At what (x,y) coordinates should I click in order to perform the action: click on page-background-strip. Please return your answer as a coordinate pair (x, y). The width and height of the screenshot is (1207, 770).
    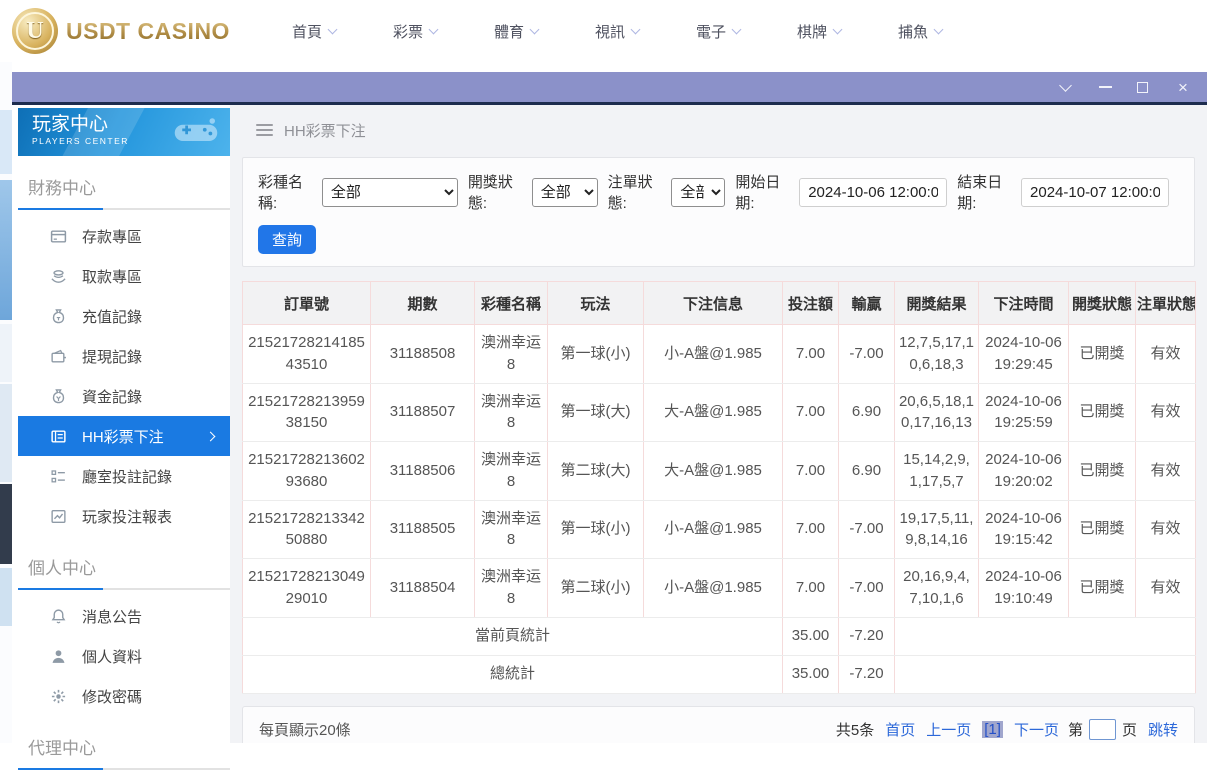
    Looking at the image, I should click on (6, 402).